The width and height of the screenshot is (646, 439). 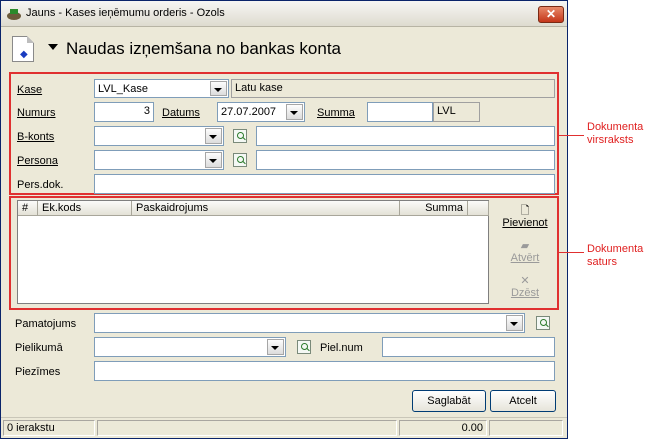 What do you see at coordinates (324, 184) in the screenshot?
I see `persdok-field` at bounding box center [324, 184].